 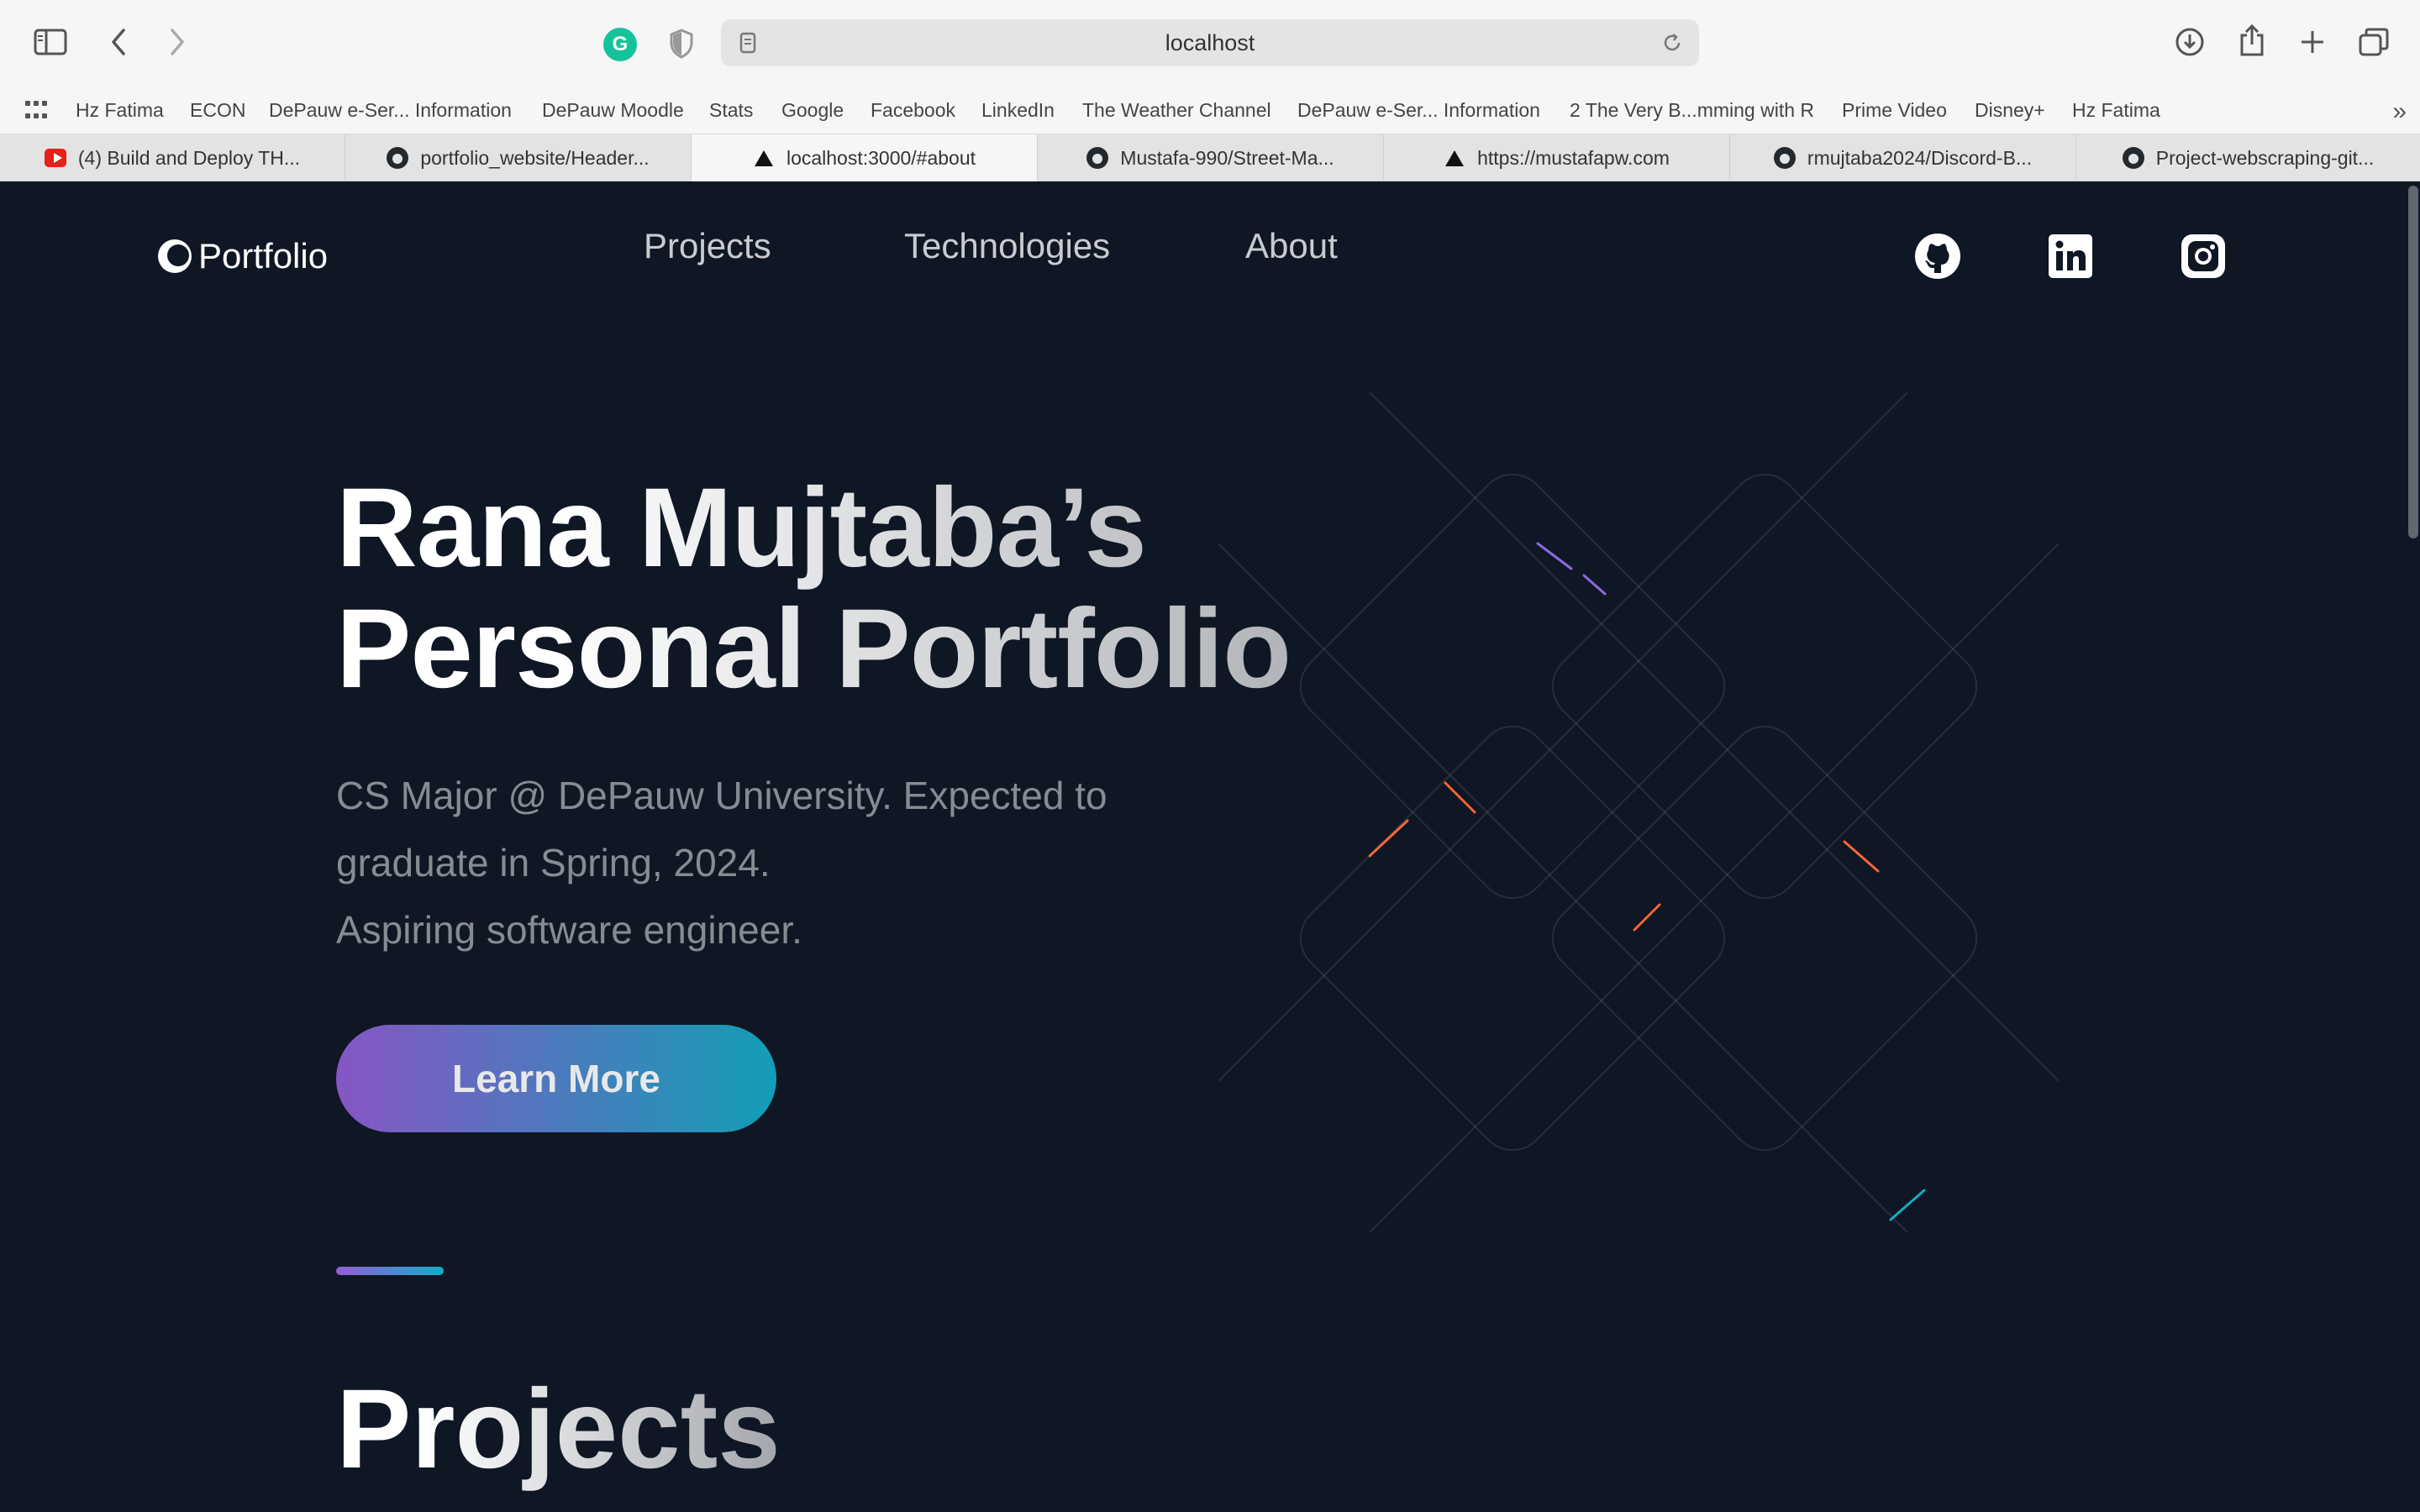 I want to click on grammarly-extension-icon: G, so click(x=620, y=44).